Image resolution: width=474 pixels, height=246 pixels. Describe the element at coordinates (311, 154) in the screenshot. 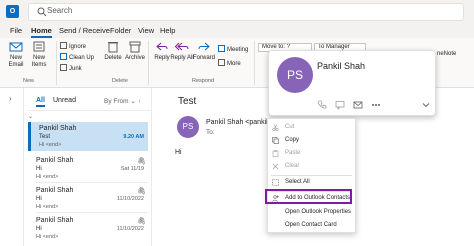

I see `menu-item-paste: Paste` at that location.